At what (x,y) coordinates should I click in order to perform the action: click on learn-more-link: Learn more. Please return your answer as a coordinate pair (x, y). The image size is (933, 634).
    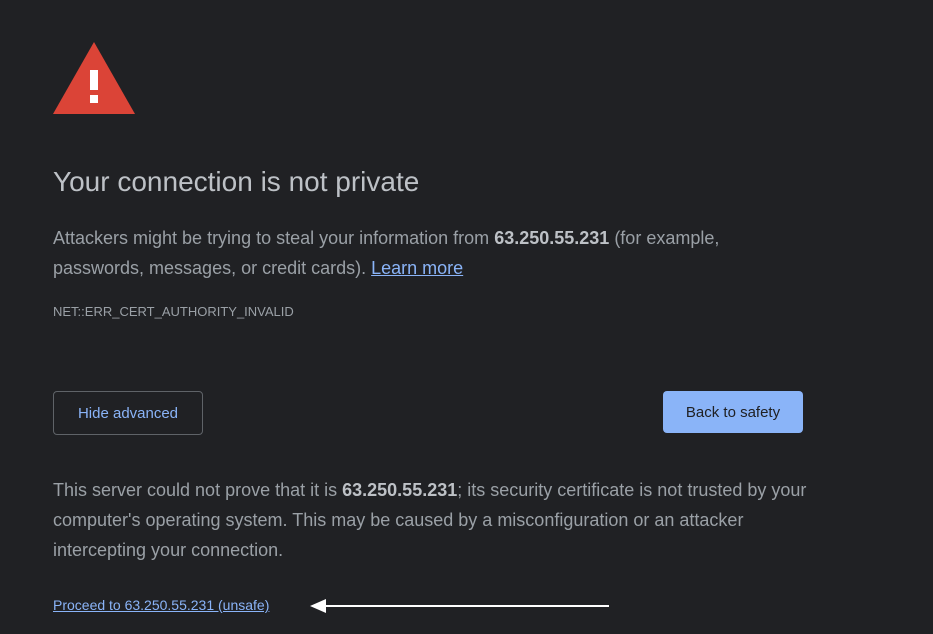
    Looking at the image, I should click on (417, 268).